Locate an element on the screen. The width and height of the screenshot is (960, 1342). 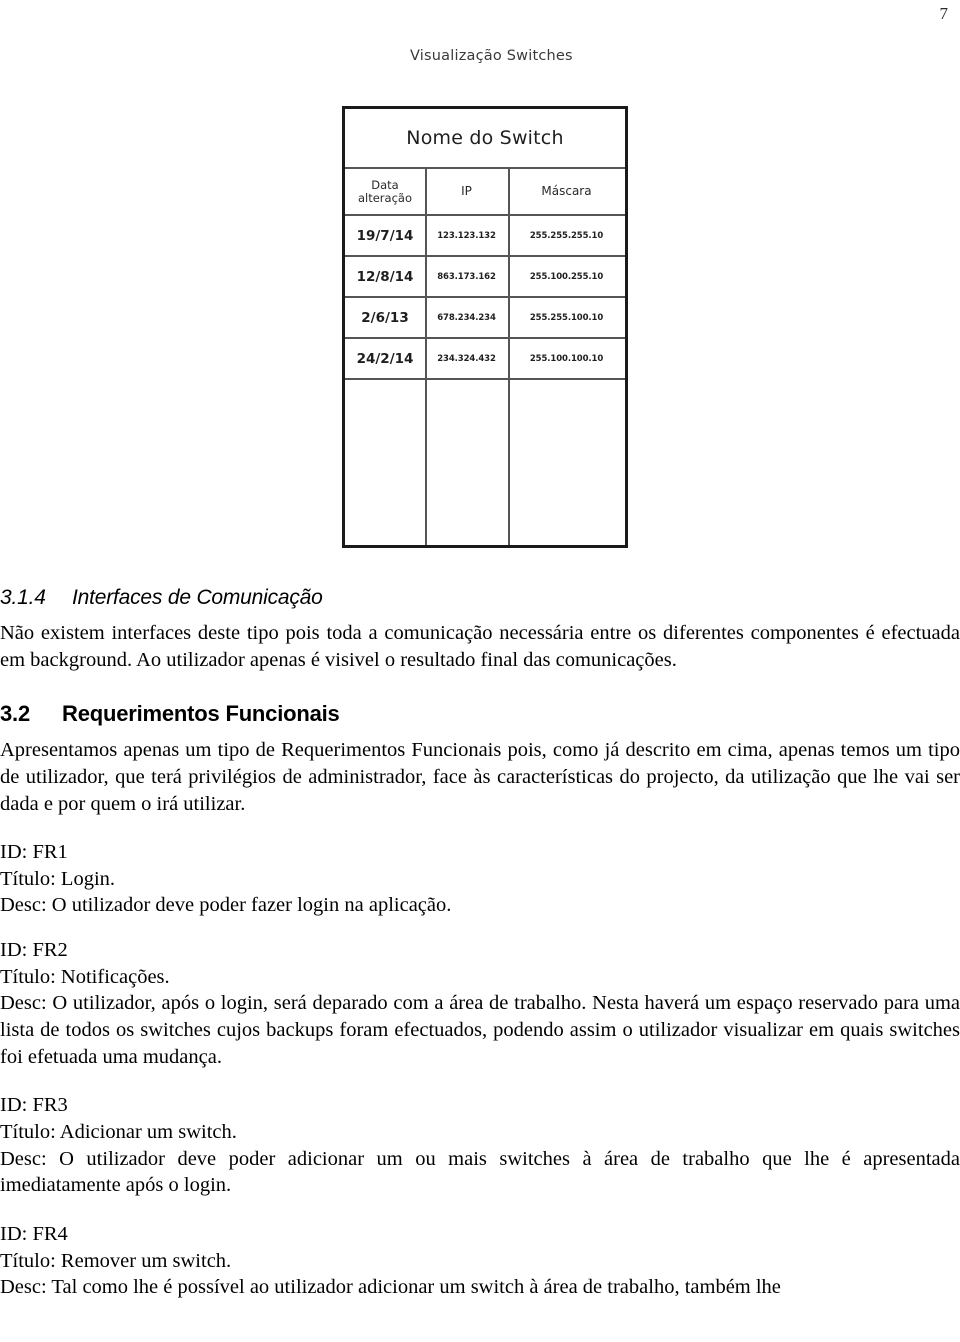
table-row: 2/6/13 678.234.234 255.255.100.10 is located at coordinates (485, 318).